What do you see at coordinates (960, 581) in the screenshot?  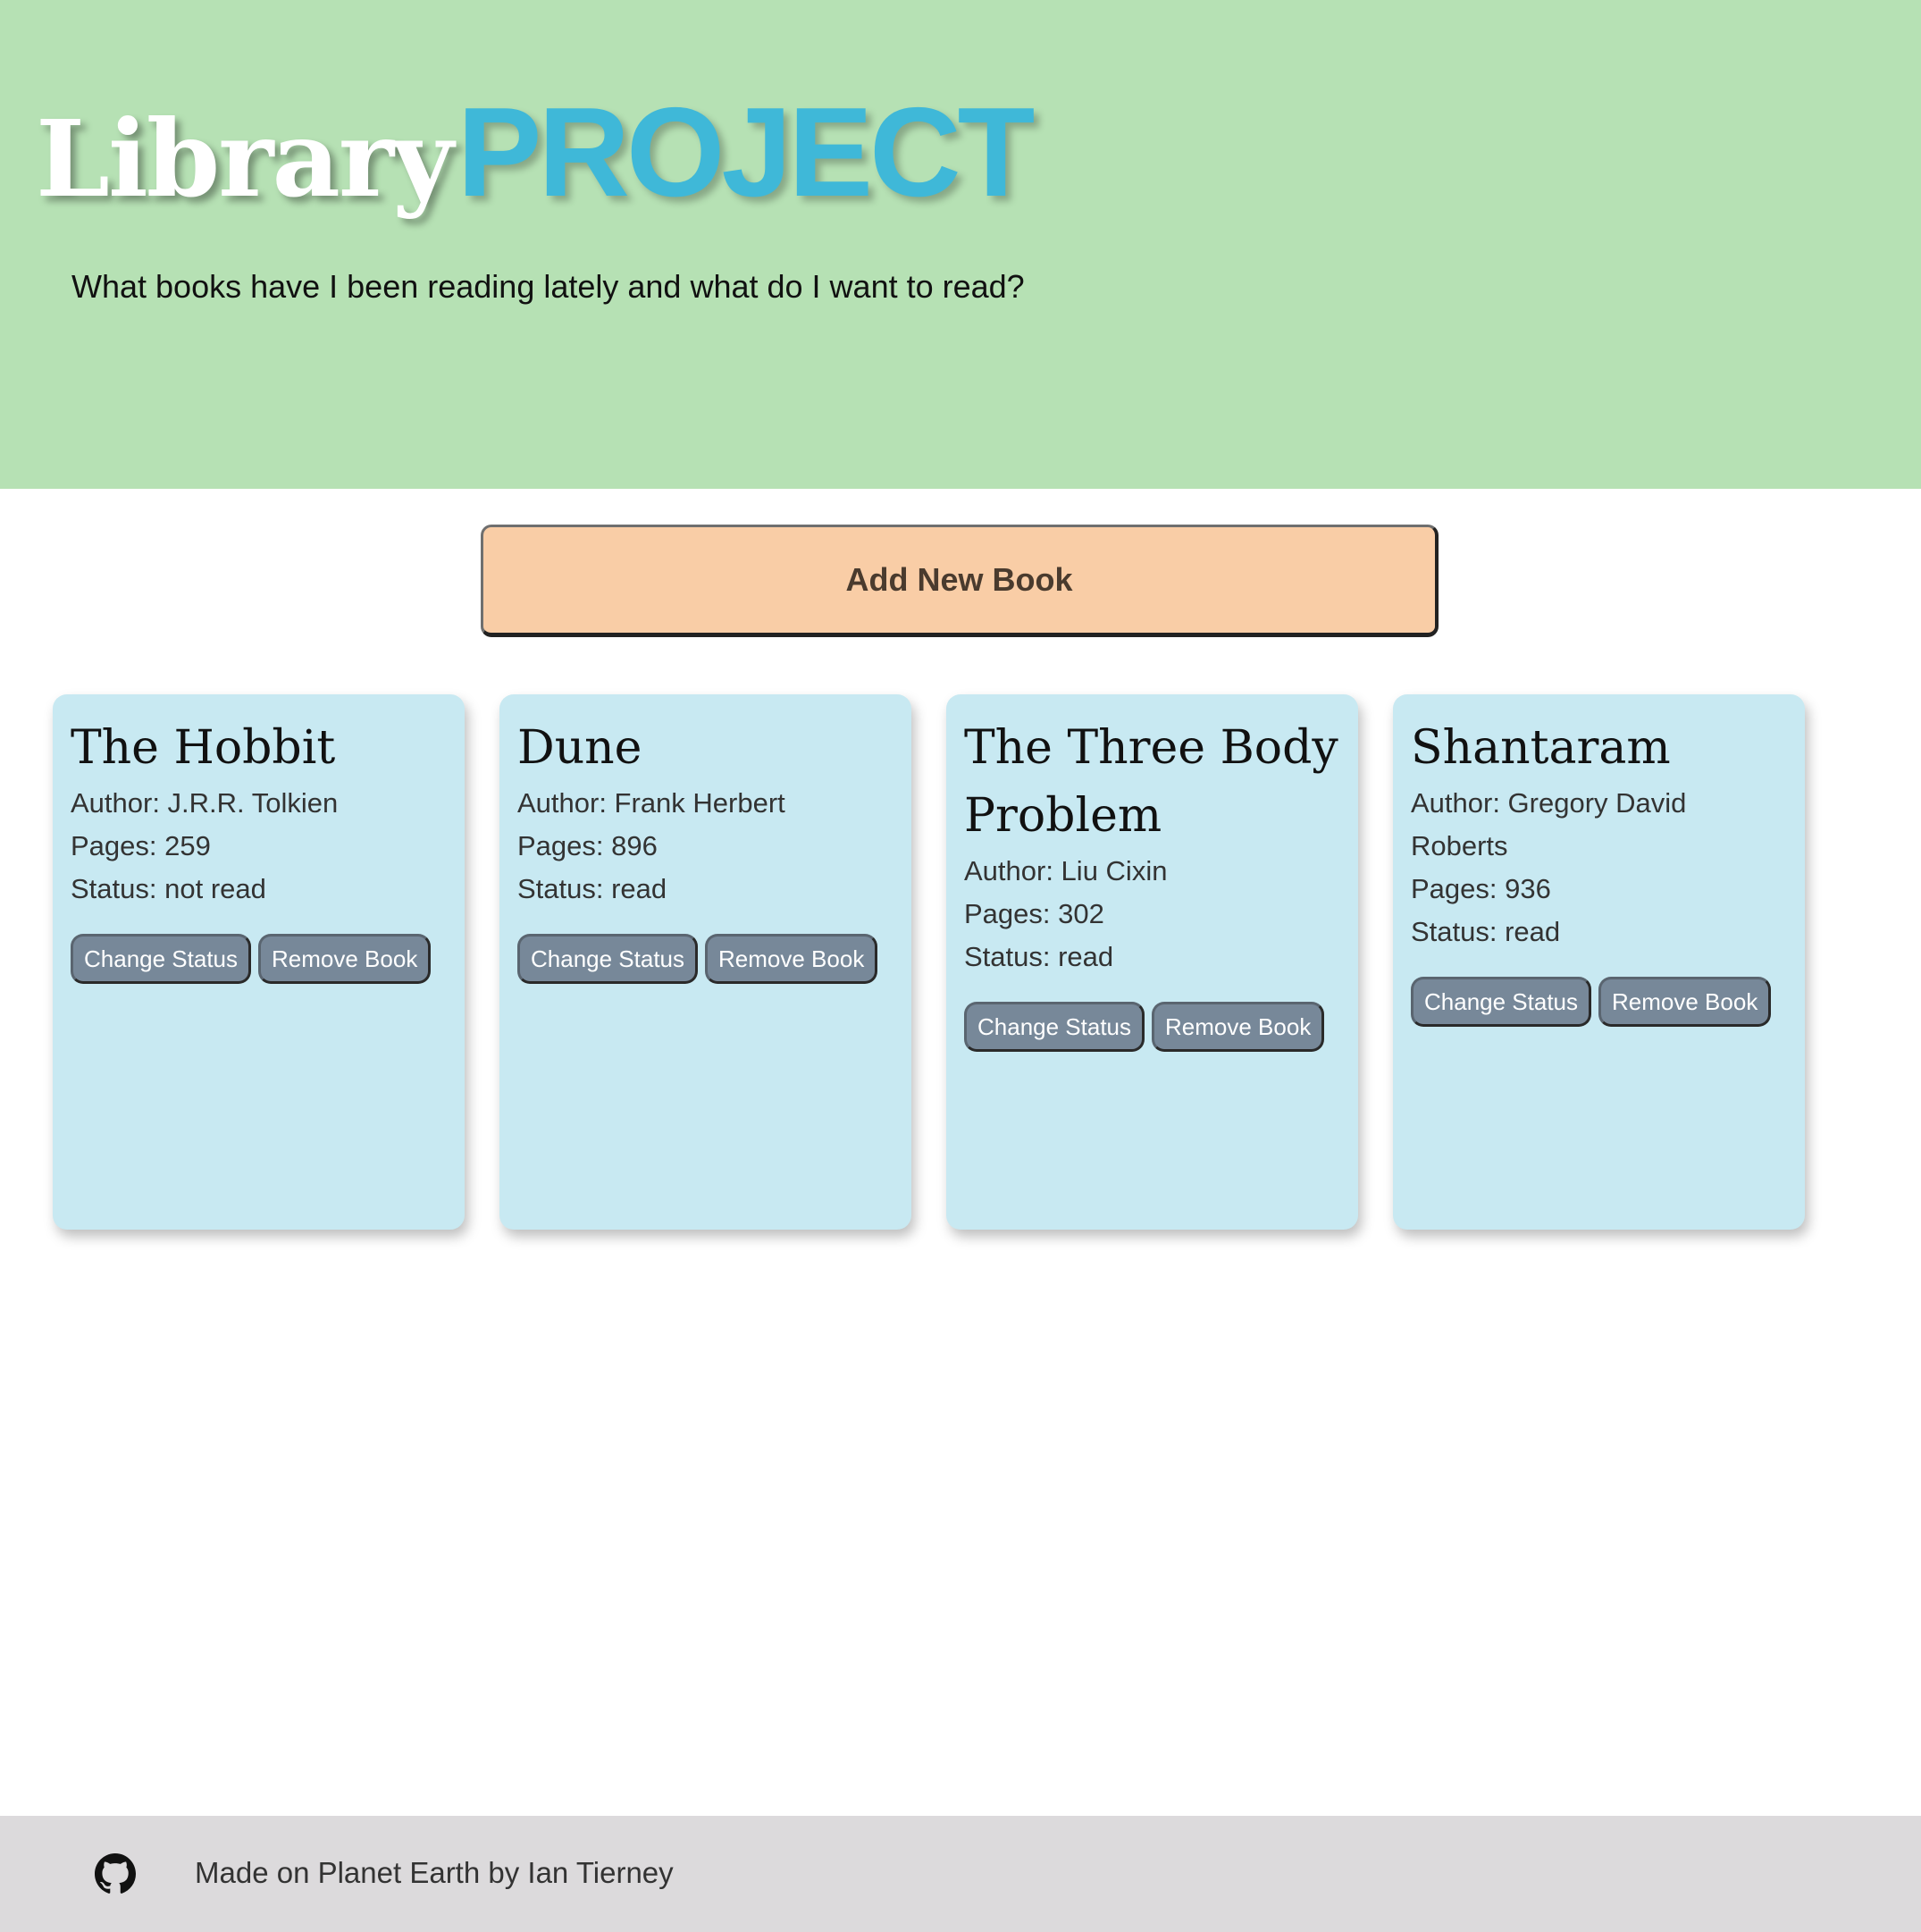 I see `add-new-book-button: Add New Book` at bounding box center [960, 581].